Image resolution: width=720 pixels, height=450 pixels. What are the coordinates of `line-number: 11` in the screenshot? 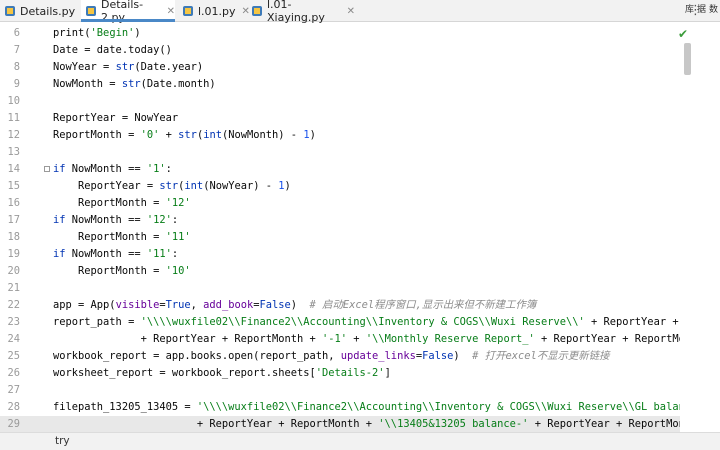 It's located at (13, 118).